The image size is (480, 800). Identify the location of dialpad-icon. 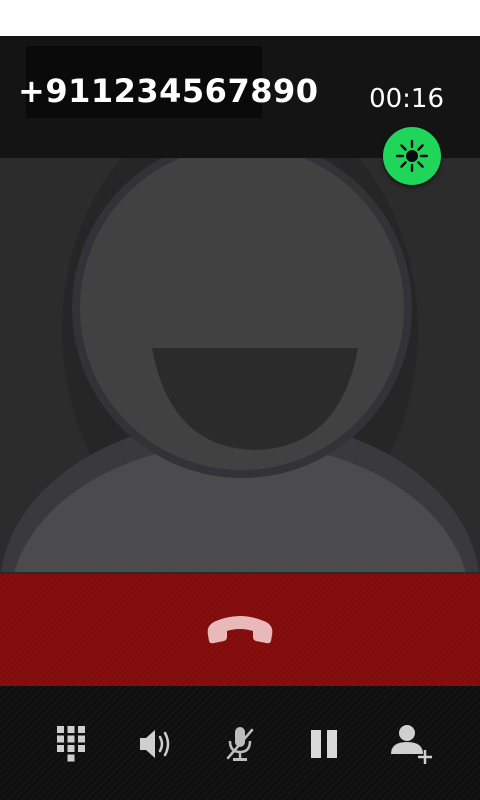
(71, 744).